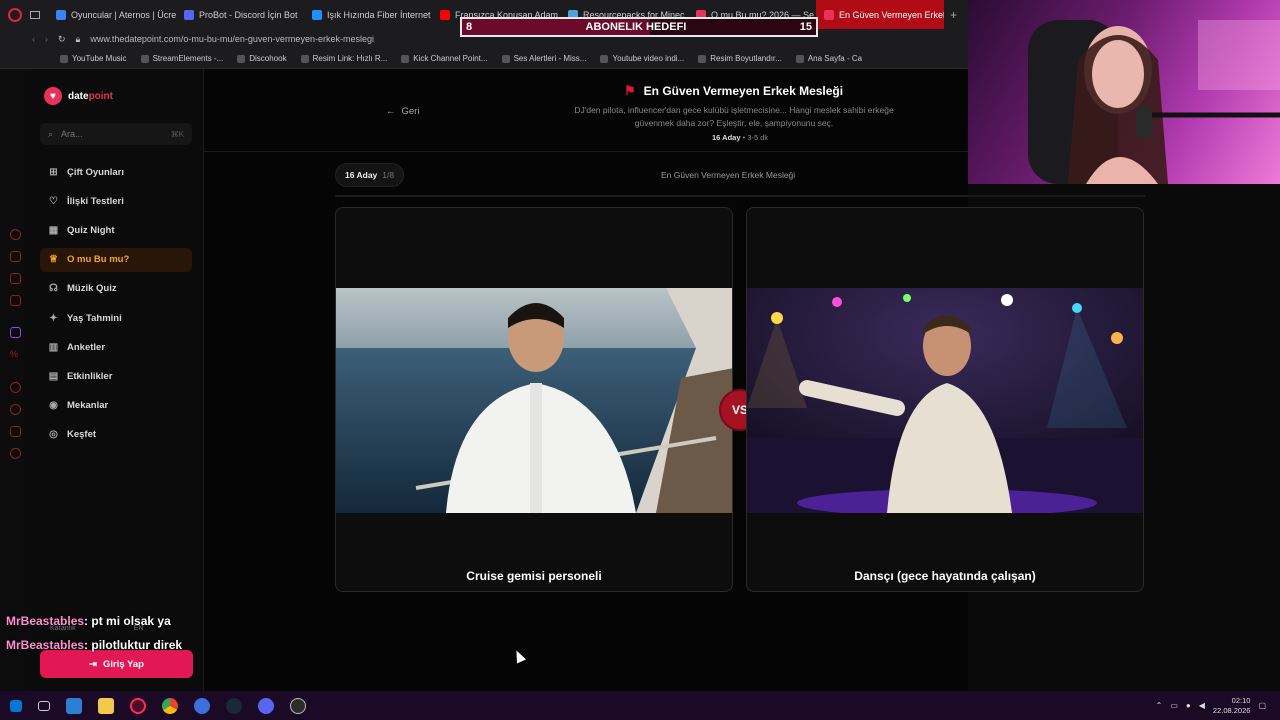 The image size is (1280, 720). I want to click on search-input: ⌕ Ara... ⌘K, so click(116, 134).